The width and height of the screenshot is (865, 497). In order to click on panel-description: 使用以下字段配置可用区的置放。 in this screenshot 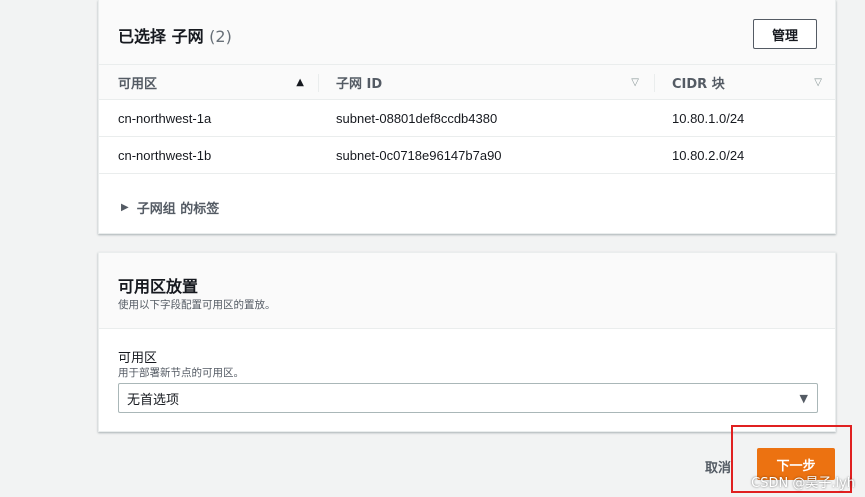, I will do `click(197, 305)`.